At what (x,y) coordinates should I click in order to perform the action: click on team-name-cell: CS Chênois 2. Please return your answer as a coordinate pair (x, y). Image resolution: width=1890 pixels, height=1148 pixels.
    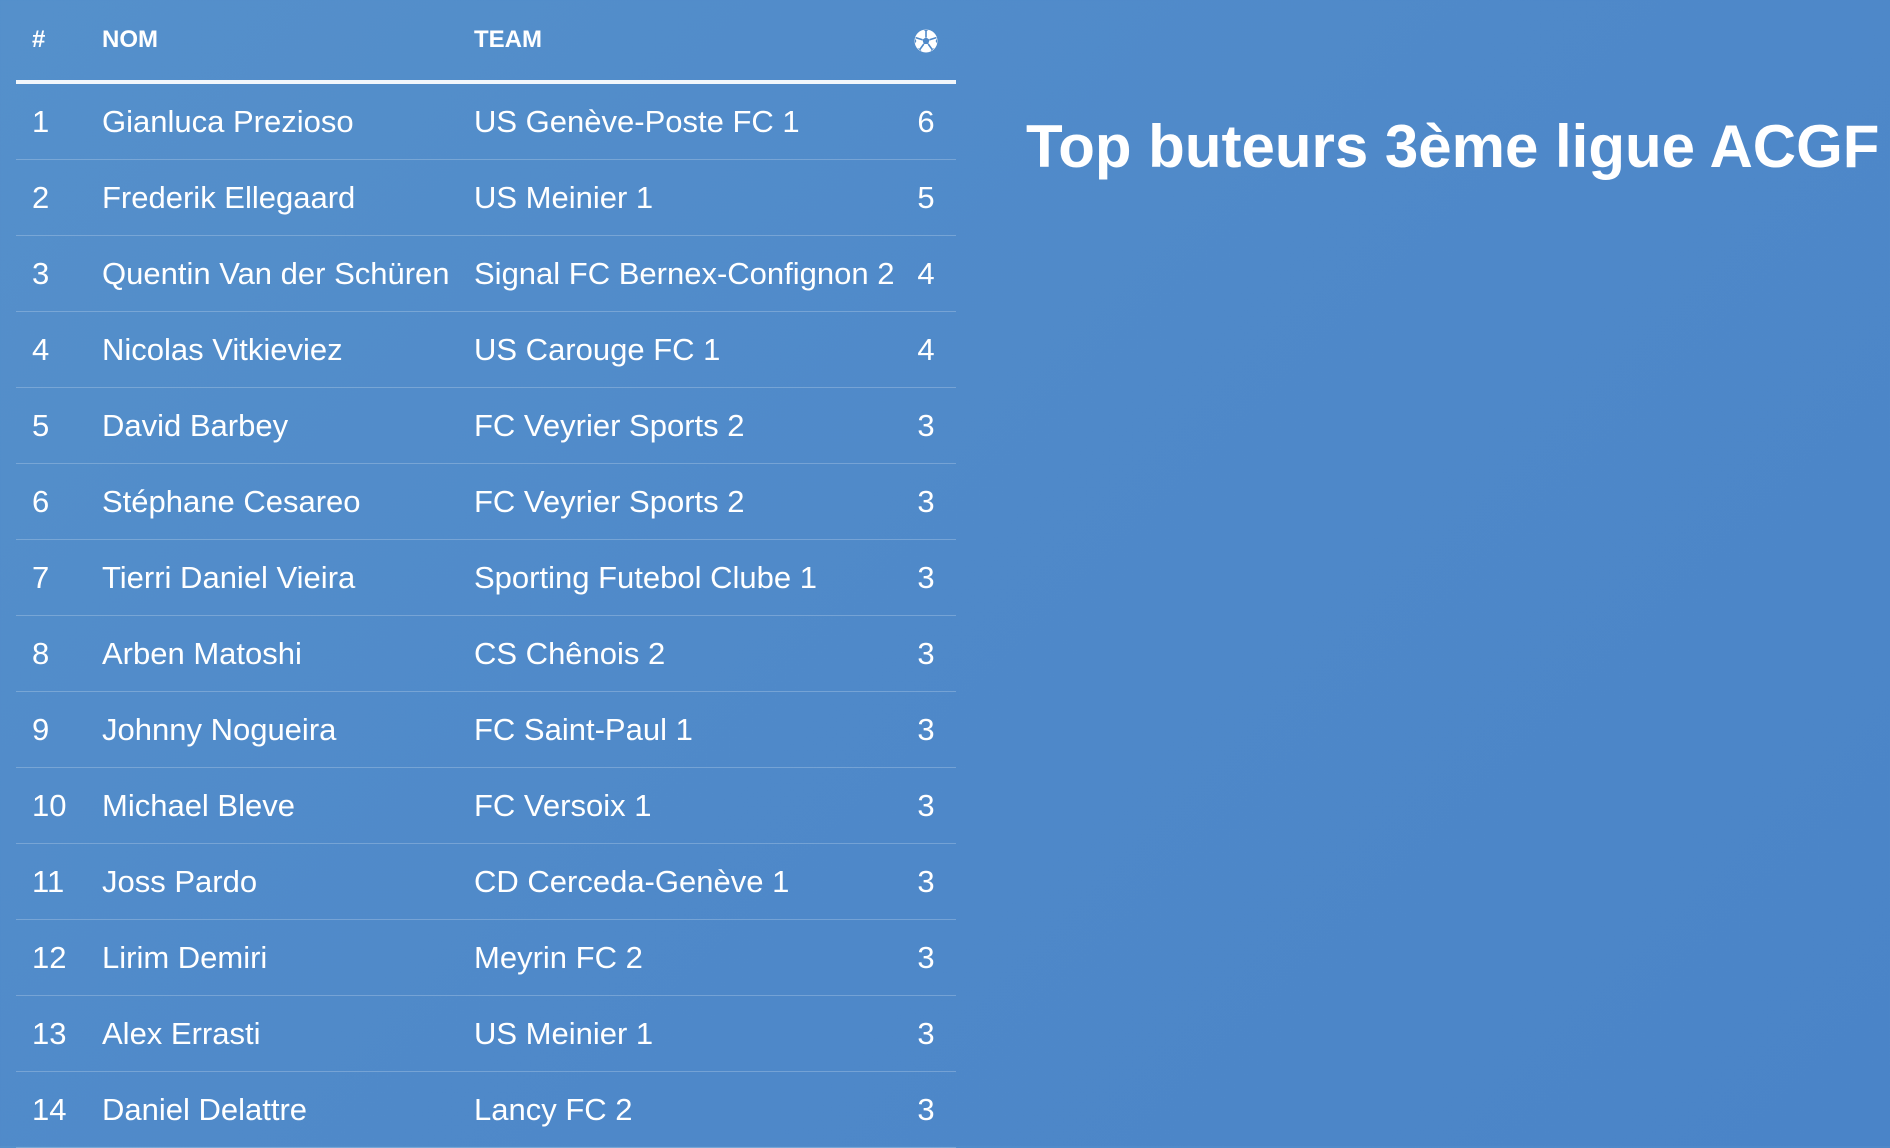
    Looking at the image, I should click on (685, 653).